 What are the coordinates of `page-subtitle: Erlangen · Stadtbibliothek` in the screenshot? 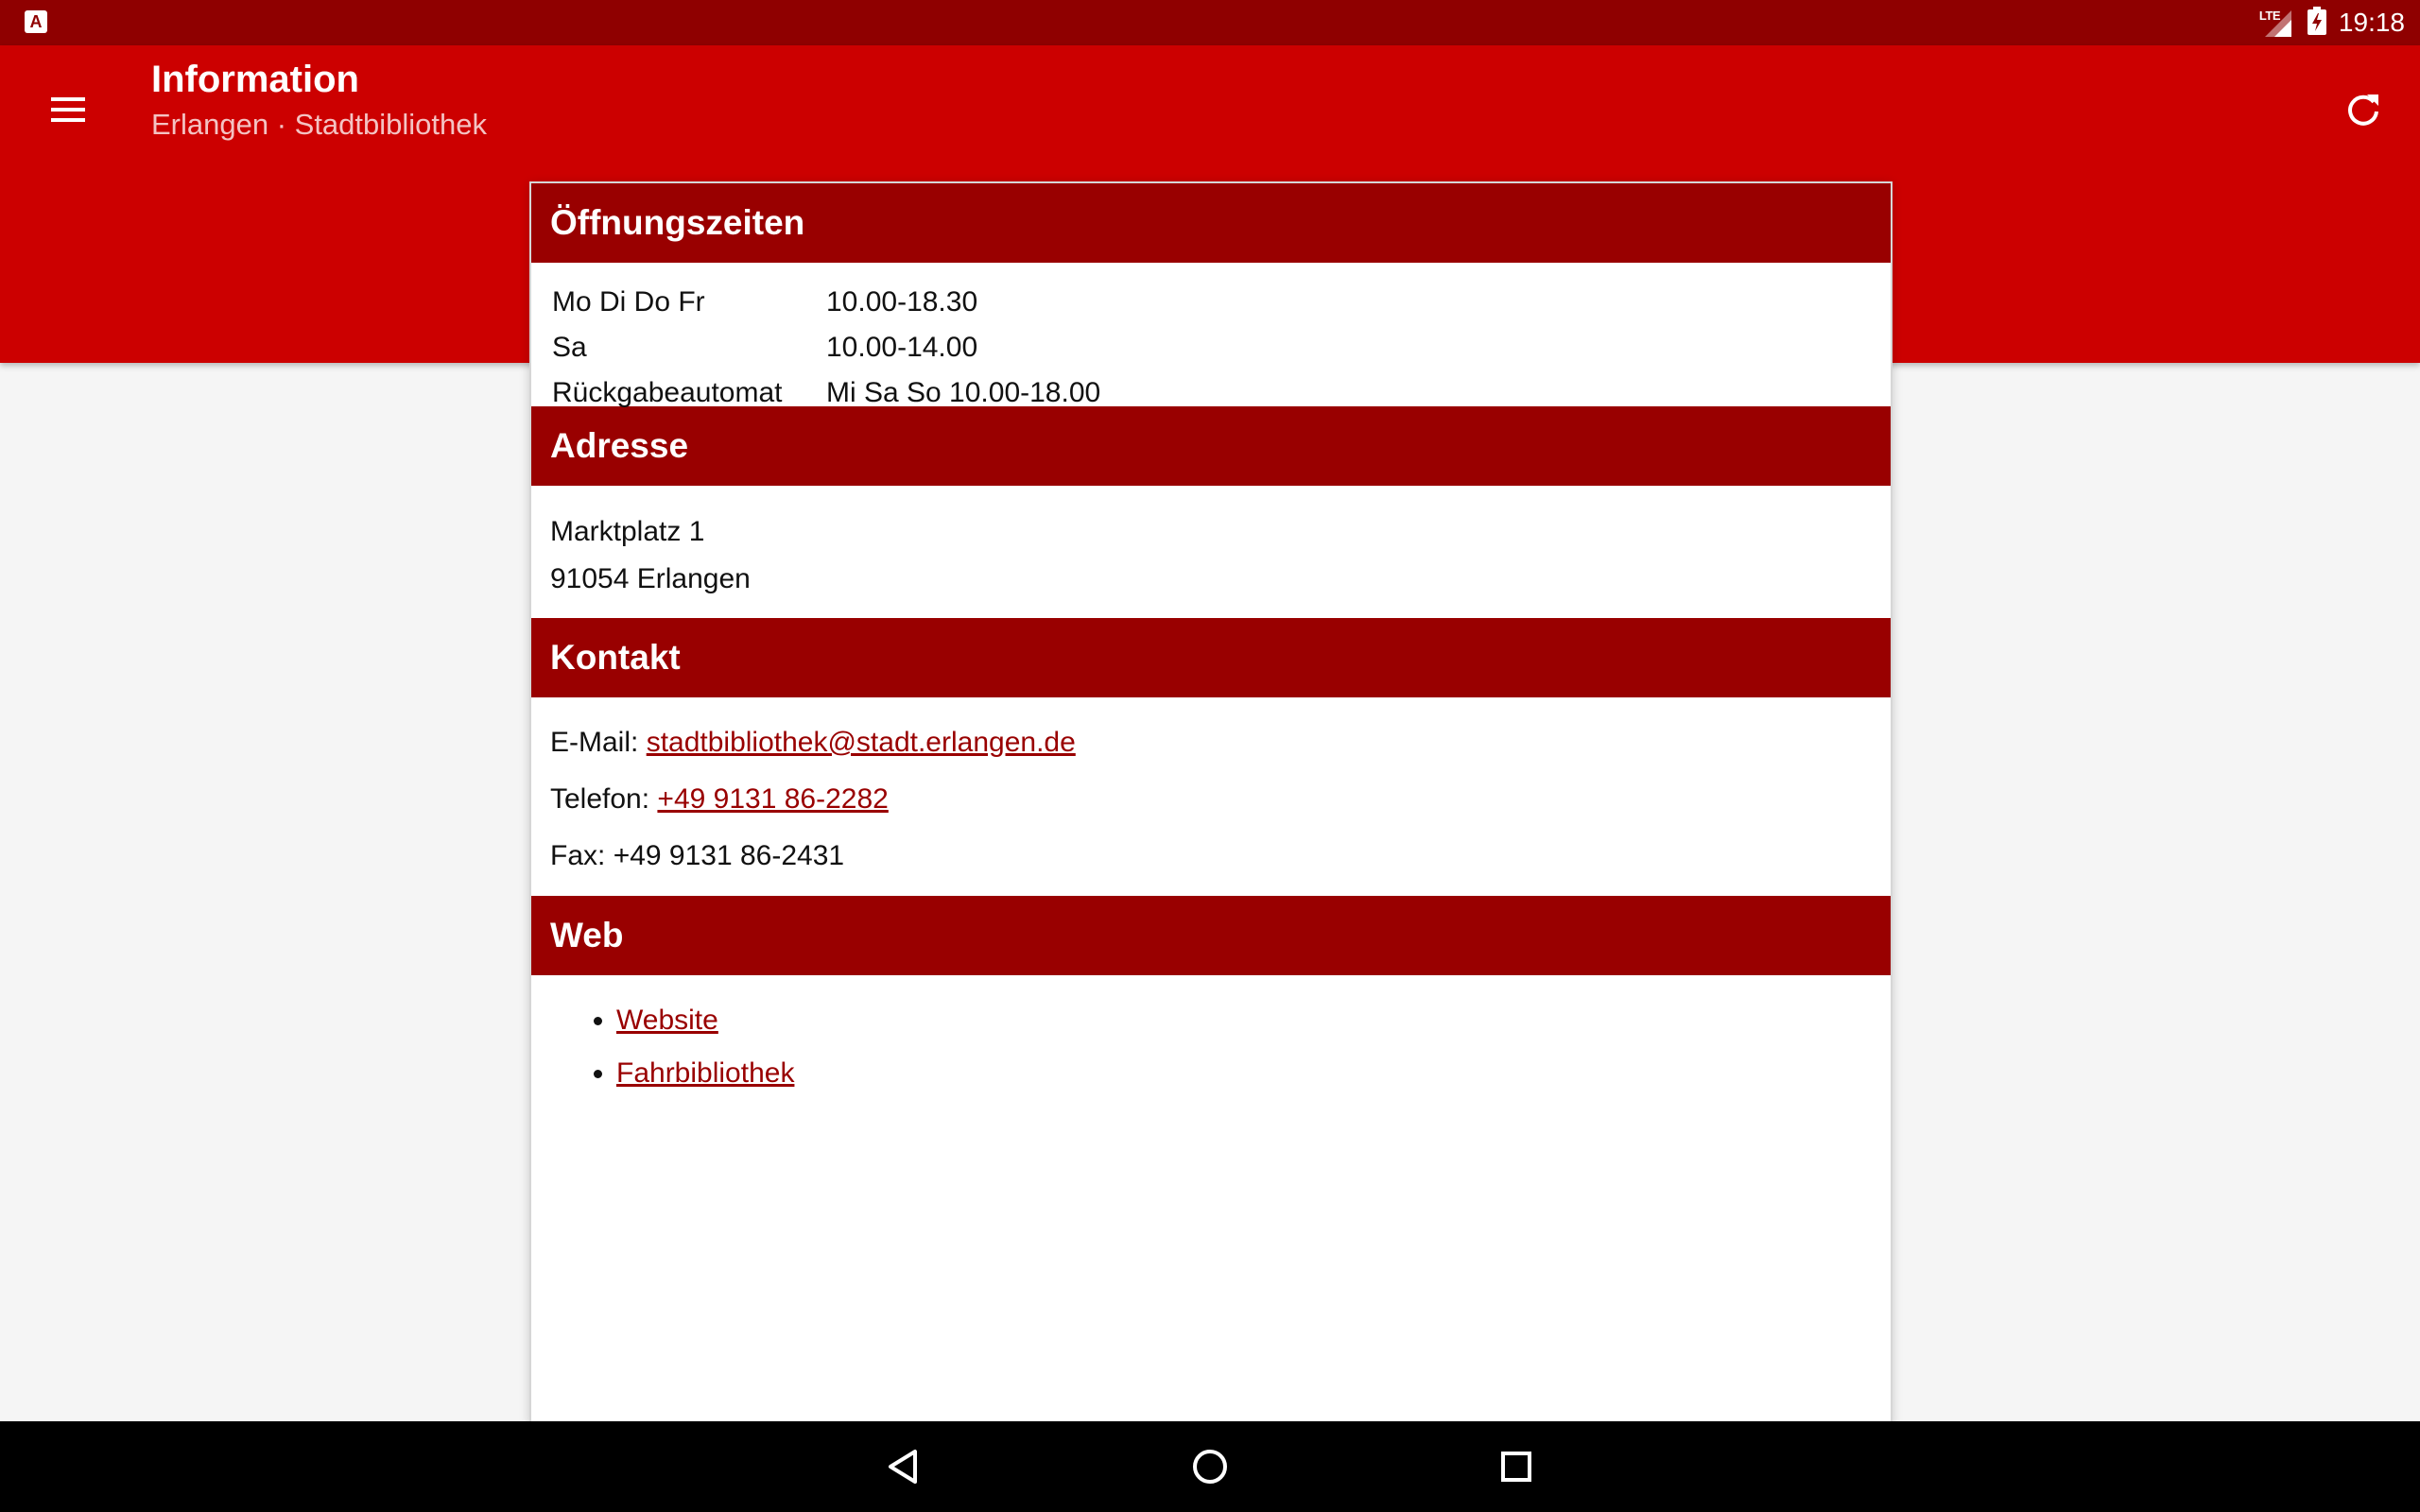 It's located at (319, 124).